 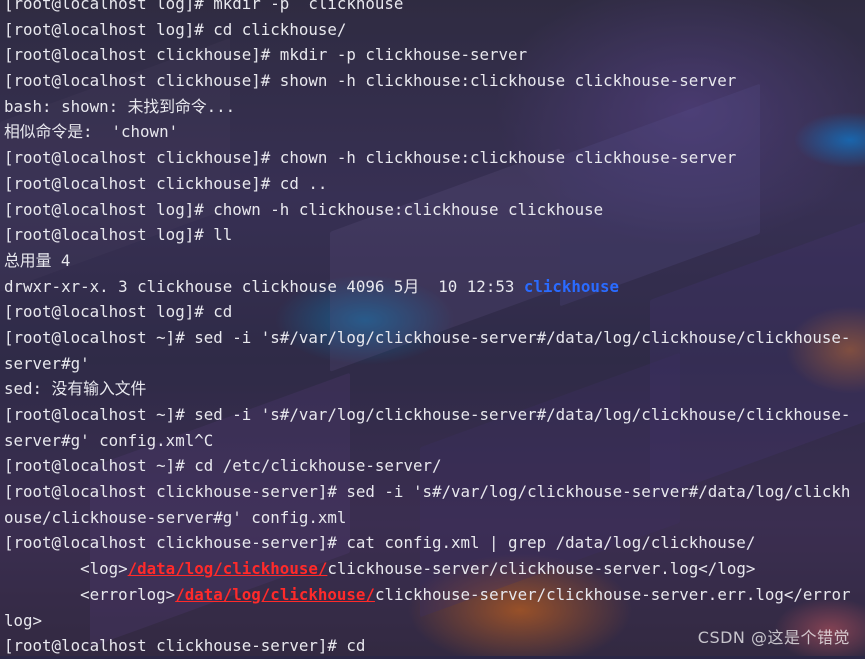 What do you see at coordinates (23, 620) in the screenshot?
I see `terminal-text: log>` at bounding box center [23, 620].